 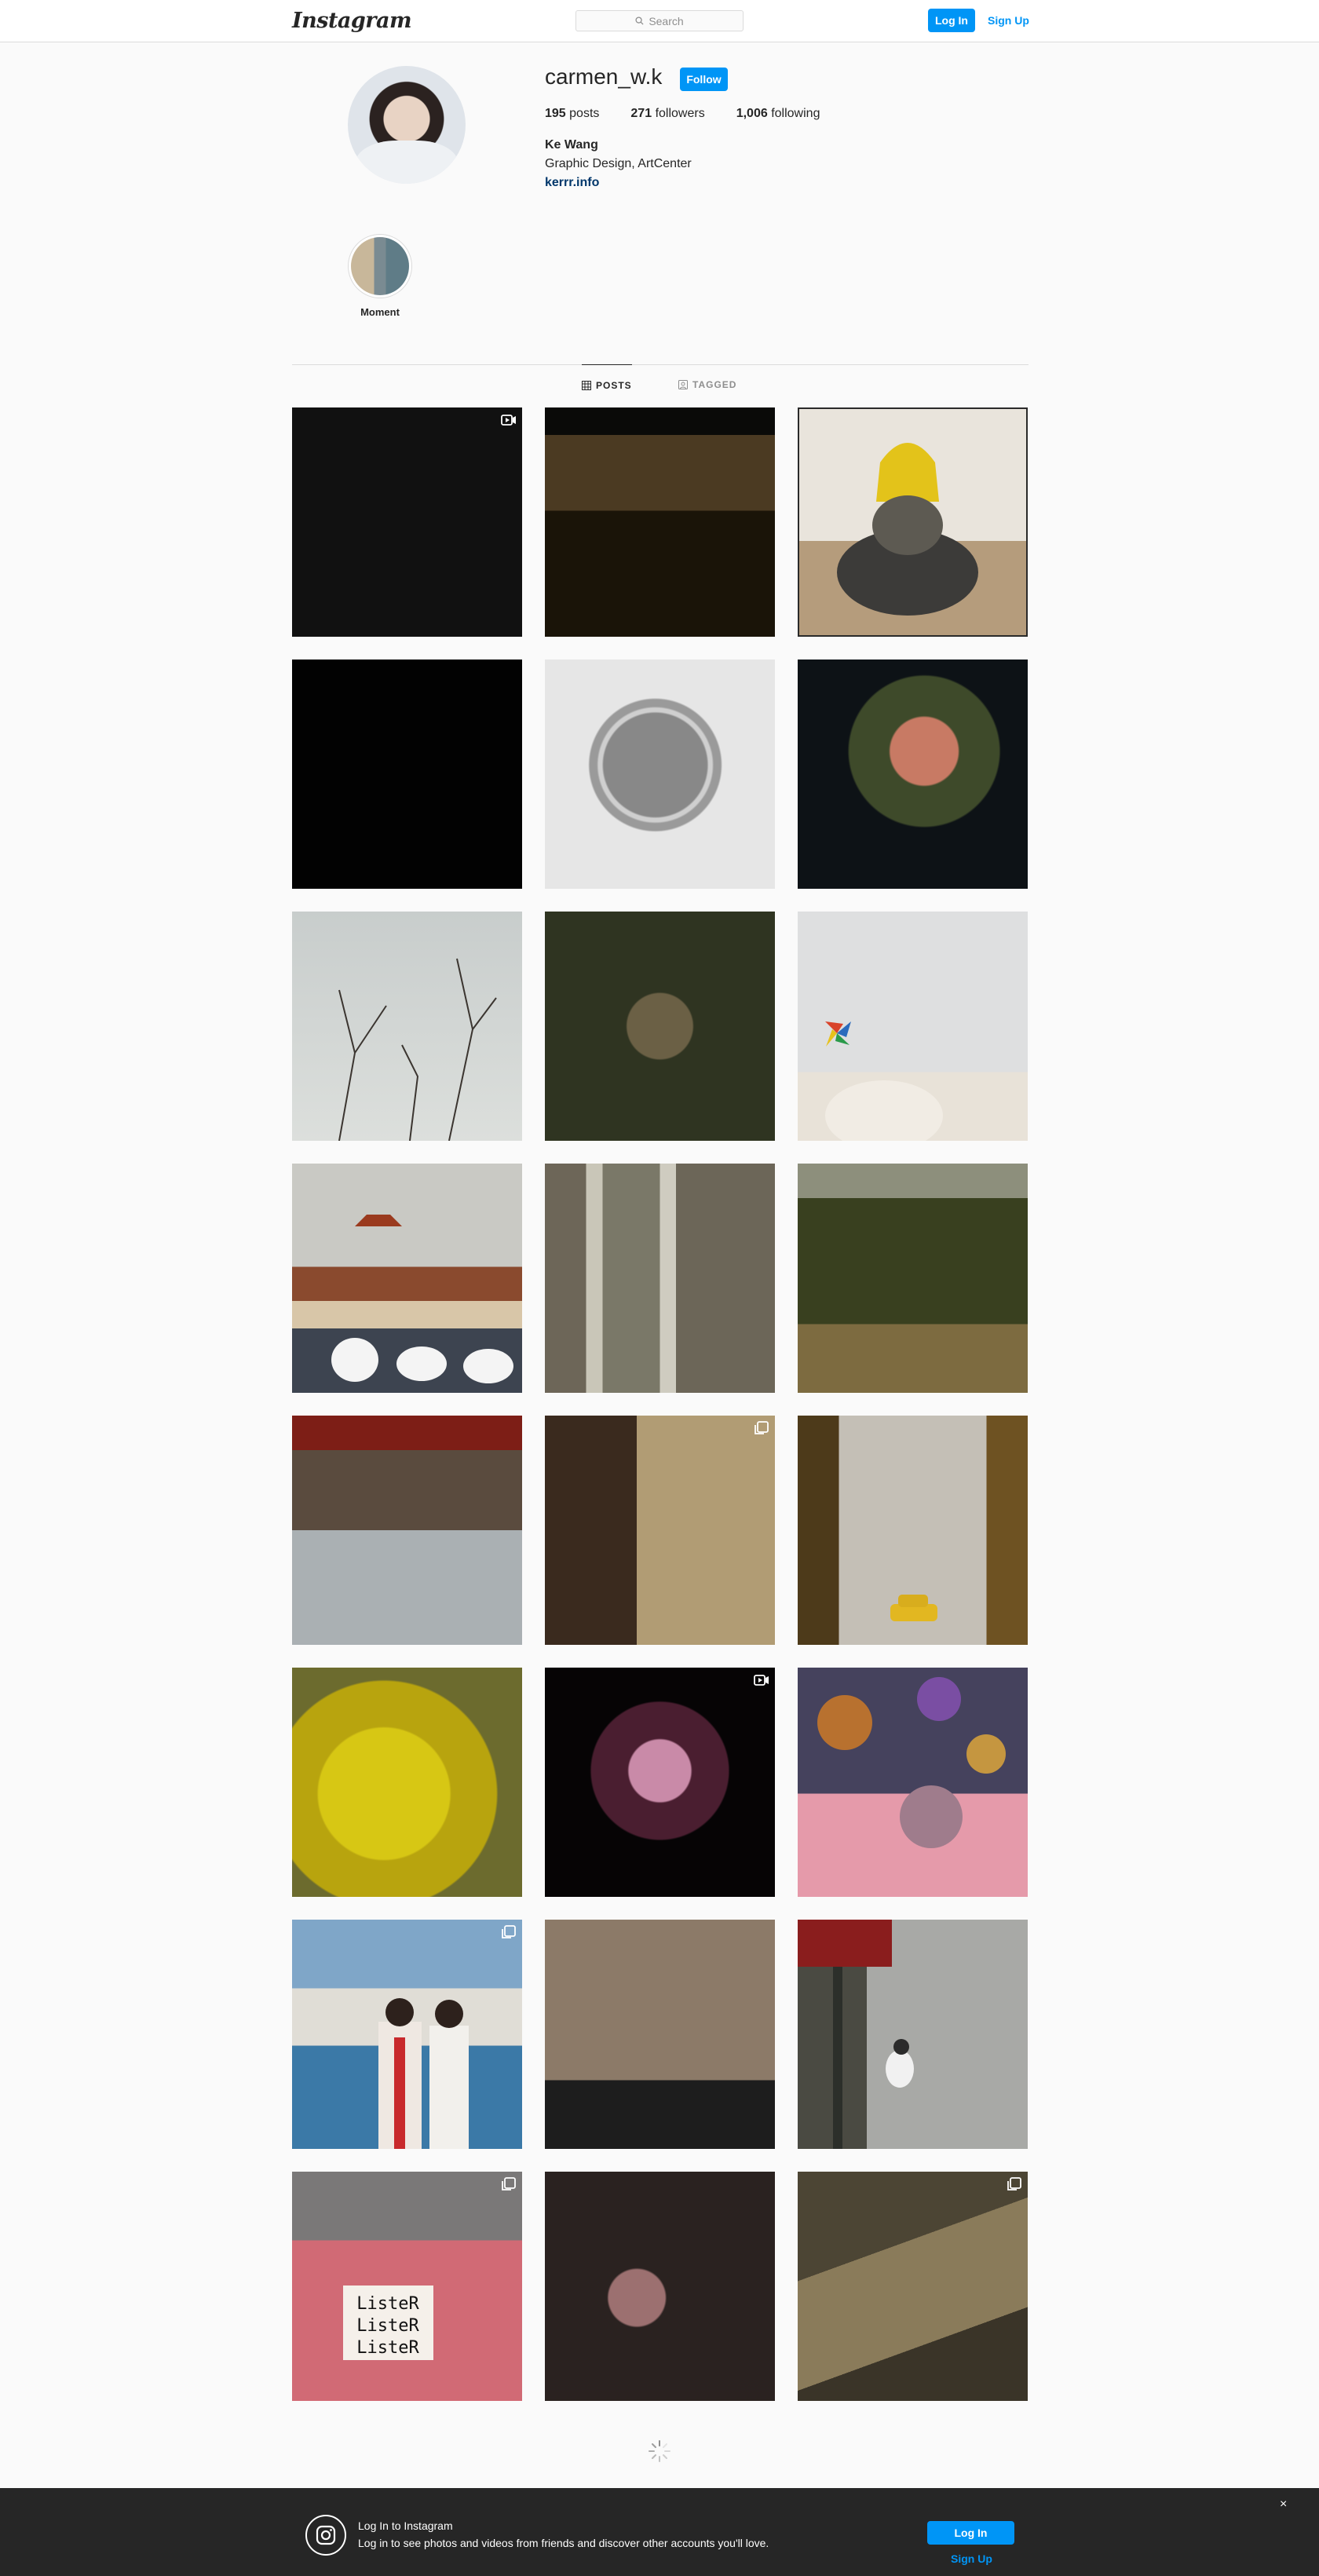 I want to click on tab-posts-label: POSTS, so click(x=614, y=385).